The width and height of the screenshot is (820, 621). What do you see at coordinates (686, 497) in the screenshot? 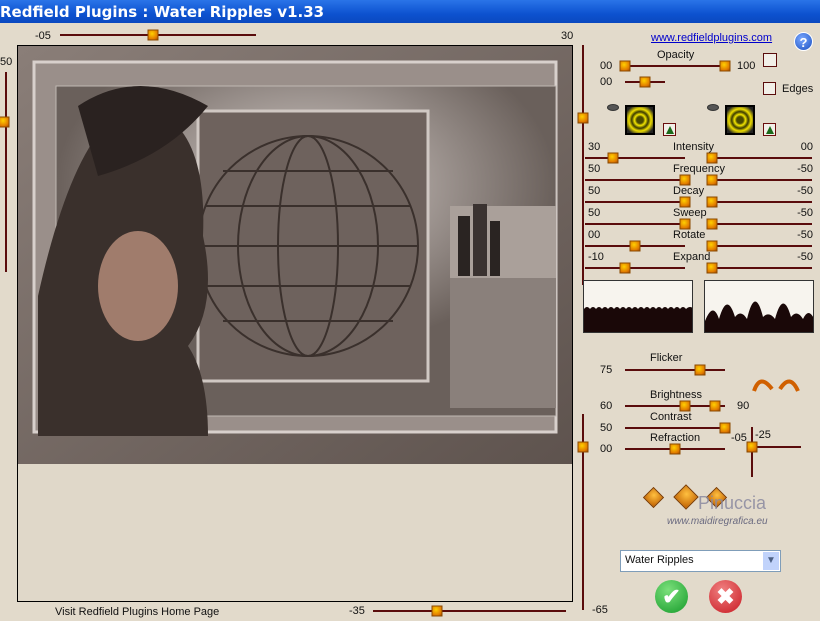
I see `random-all-dice-icon` at bounding box center [686, 497].